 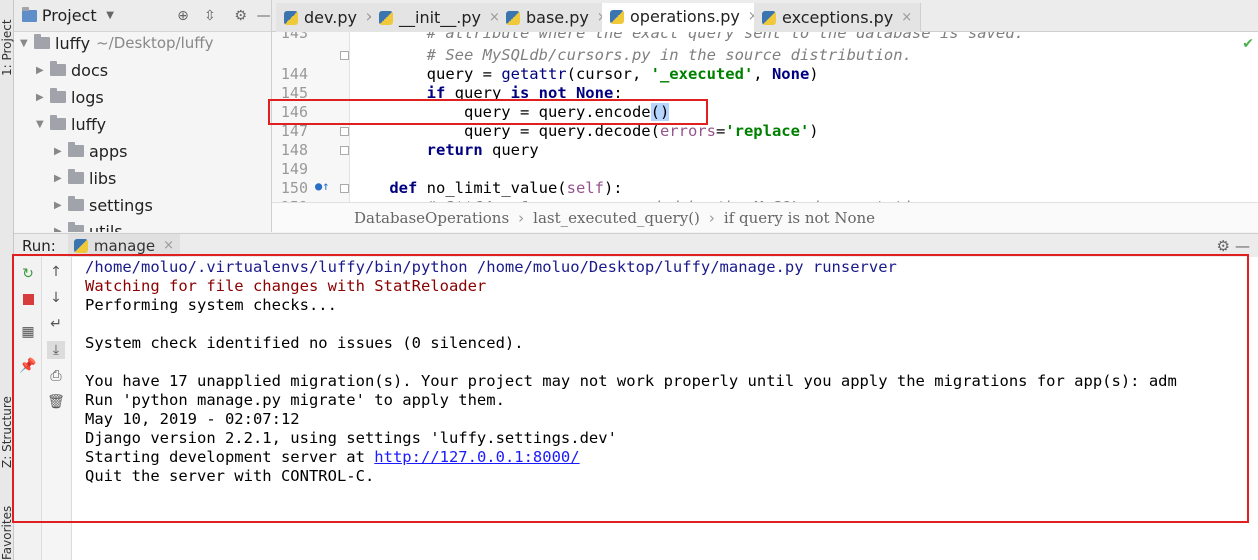 I want to click on run-label: Run:, so click(x=39, y=245).